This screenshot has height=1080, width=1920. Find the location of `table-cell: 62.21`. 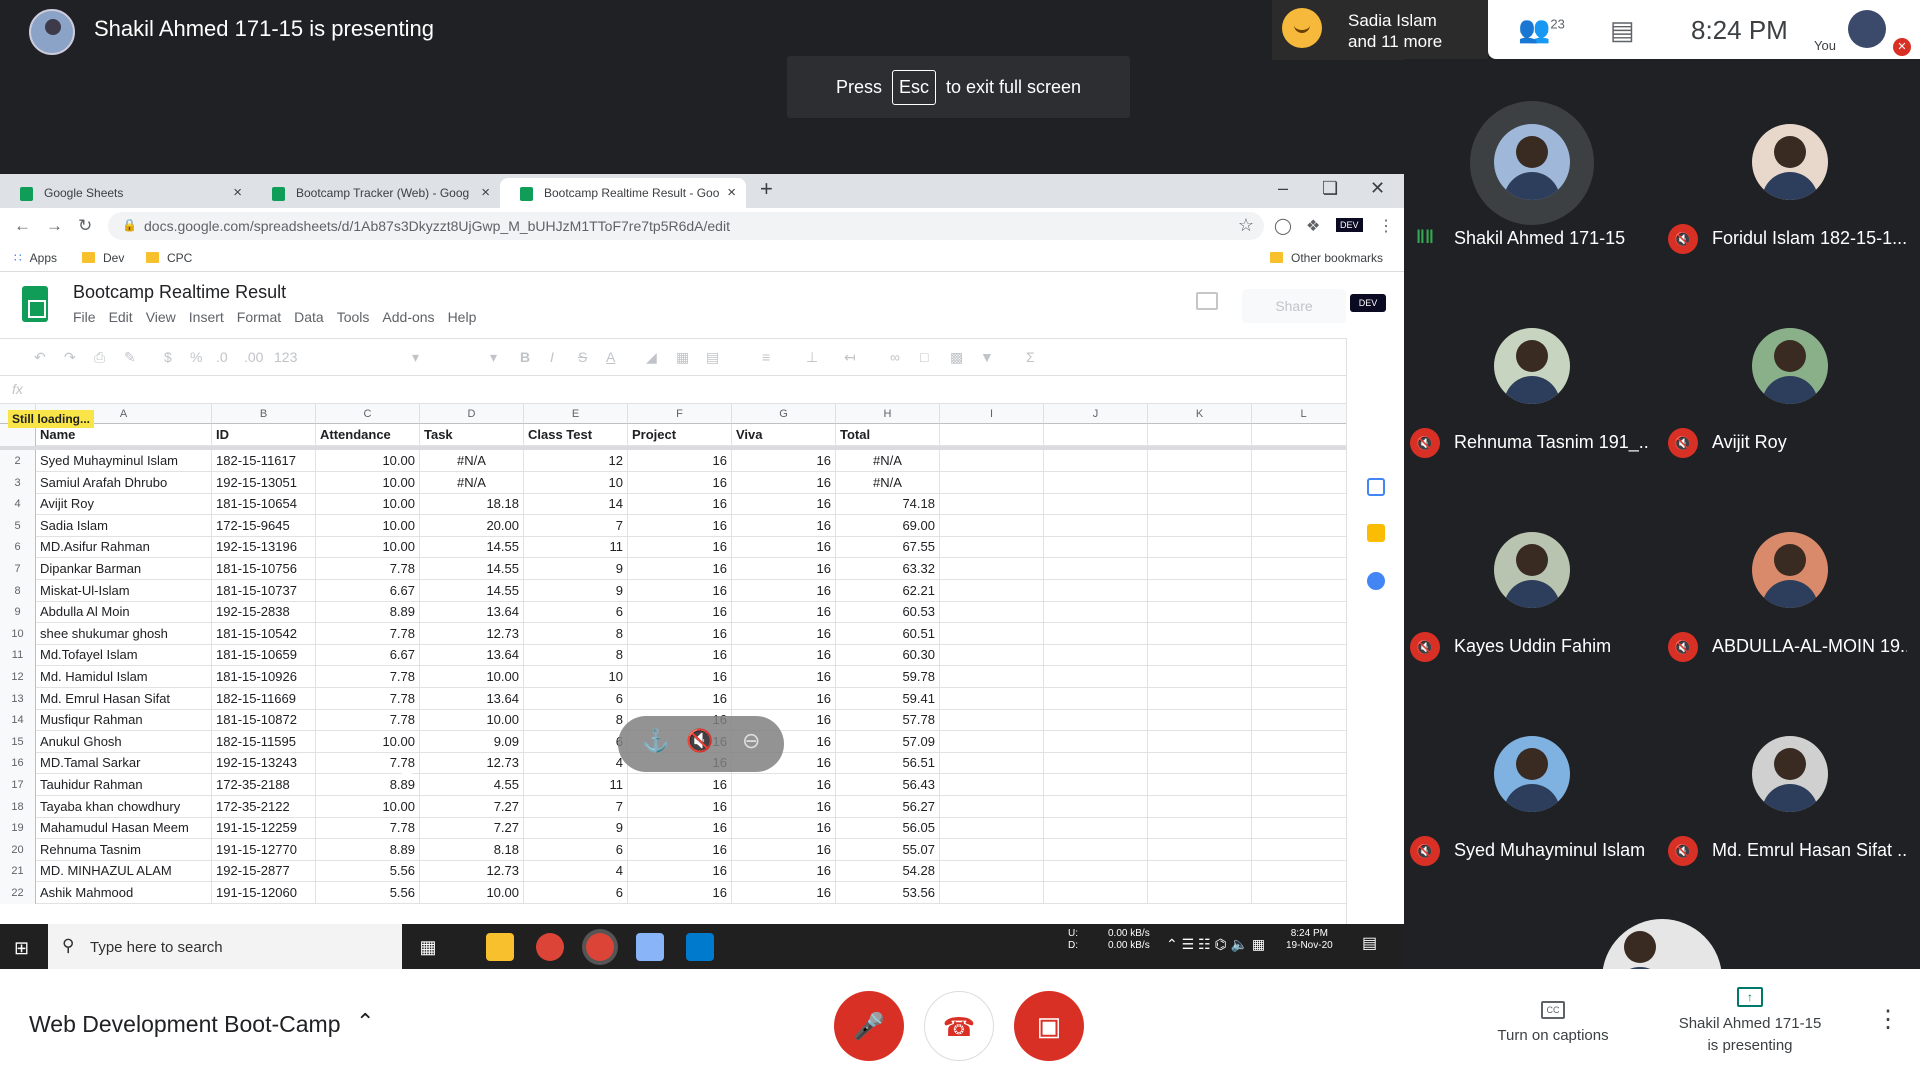

table-cell: 62.21 is located at coordinates (888, 590).